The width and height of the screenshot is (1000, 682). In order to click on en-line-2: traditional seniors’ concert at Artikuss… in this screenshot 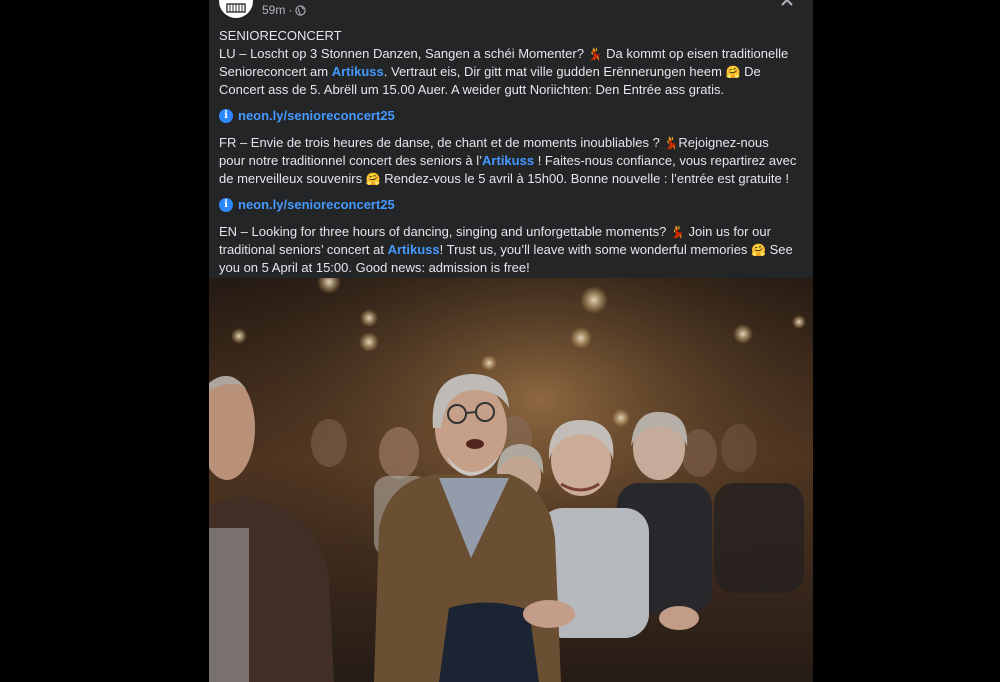, I will do `click(514, 250)`.